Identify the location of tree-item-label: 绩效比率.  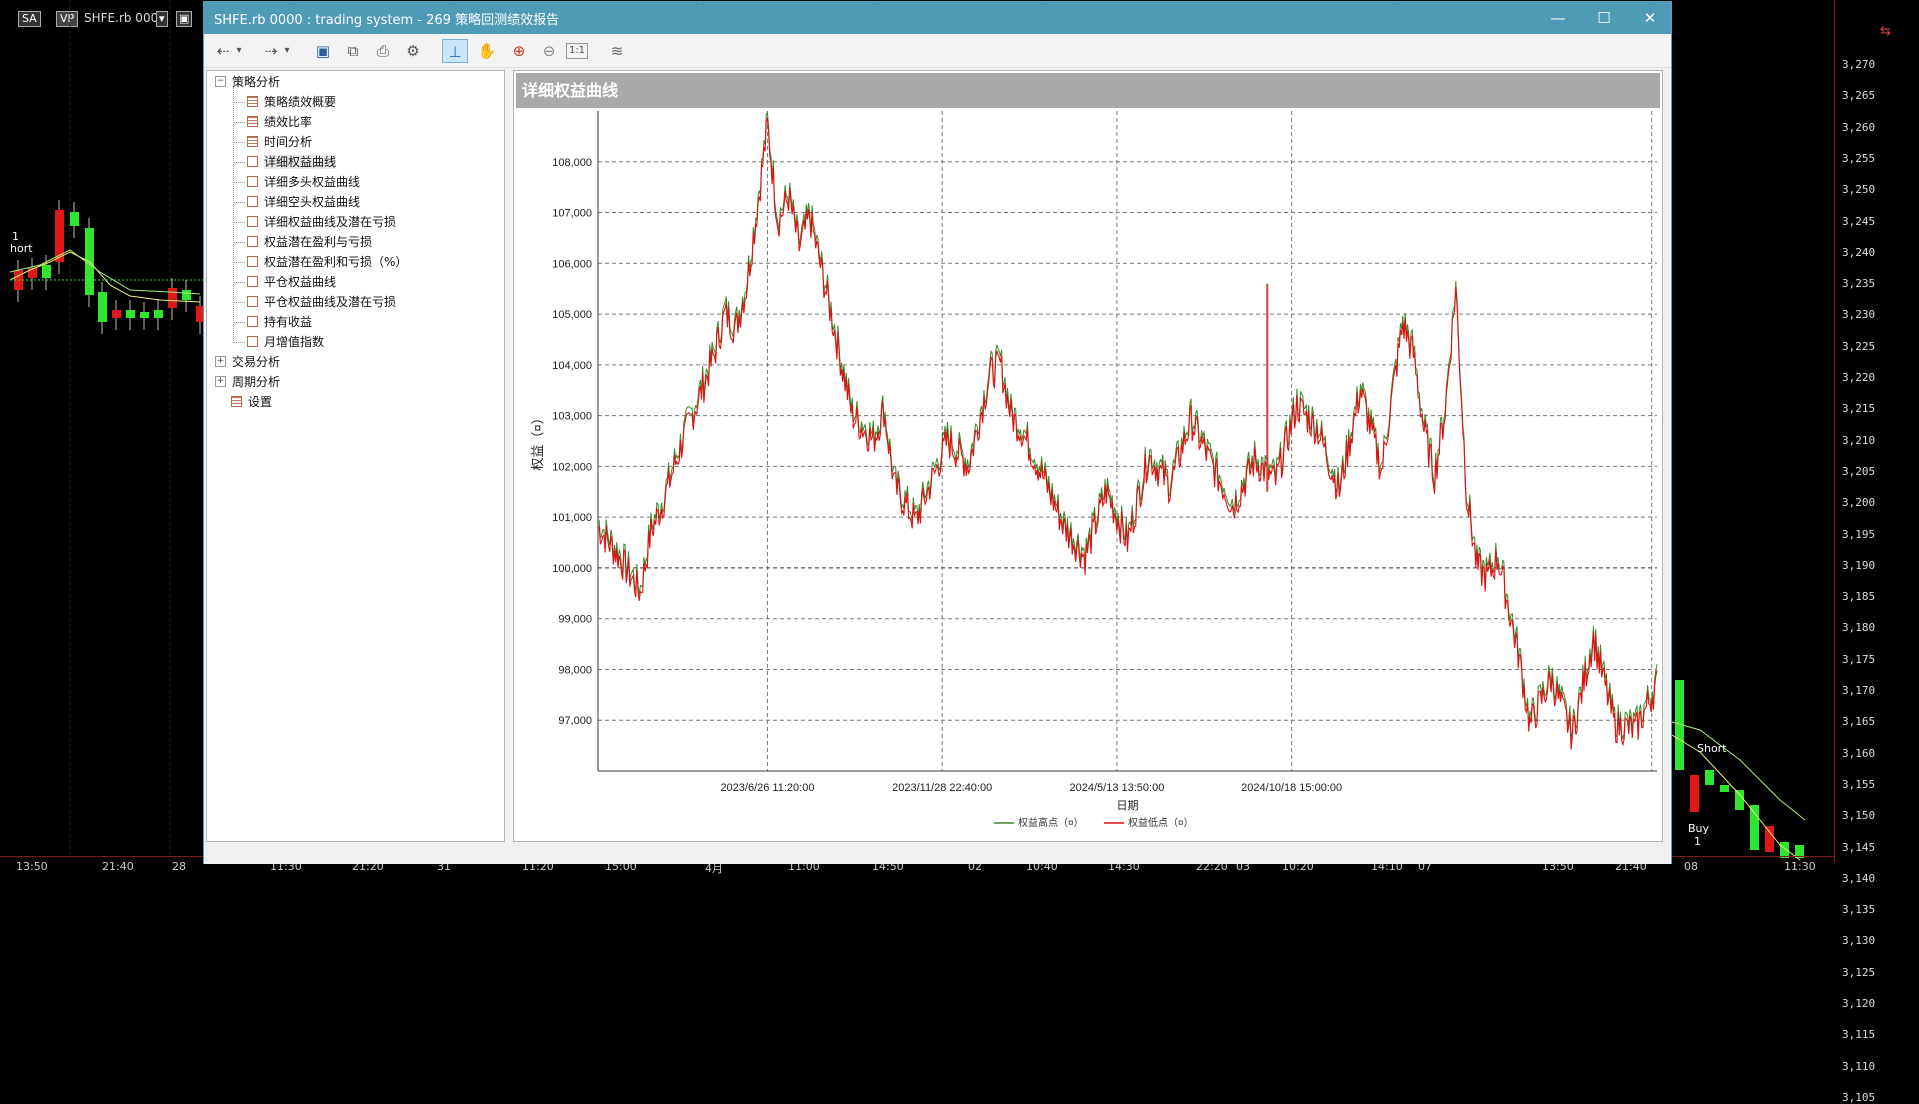
(288, 122).